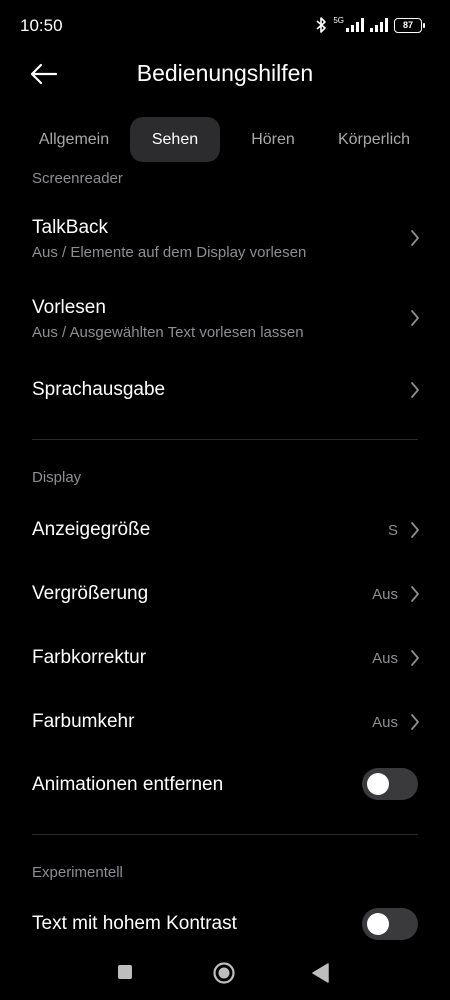 The height and width of the screenshot is (1000, 450). Describe the element at coordinates (77, 872) in the screenshot. I see `section-label-experimentell: Experimentell` at that location.